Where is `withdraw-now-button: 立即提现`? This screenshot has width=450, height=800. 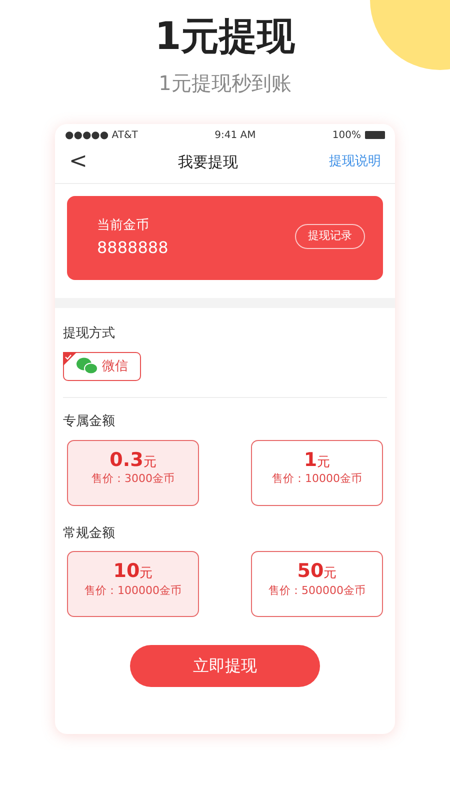 withdraw-now-button: 立即提现 is located at coordinates (225, 666).